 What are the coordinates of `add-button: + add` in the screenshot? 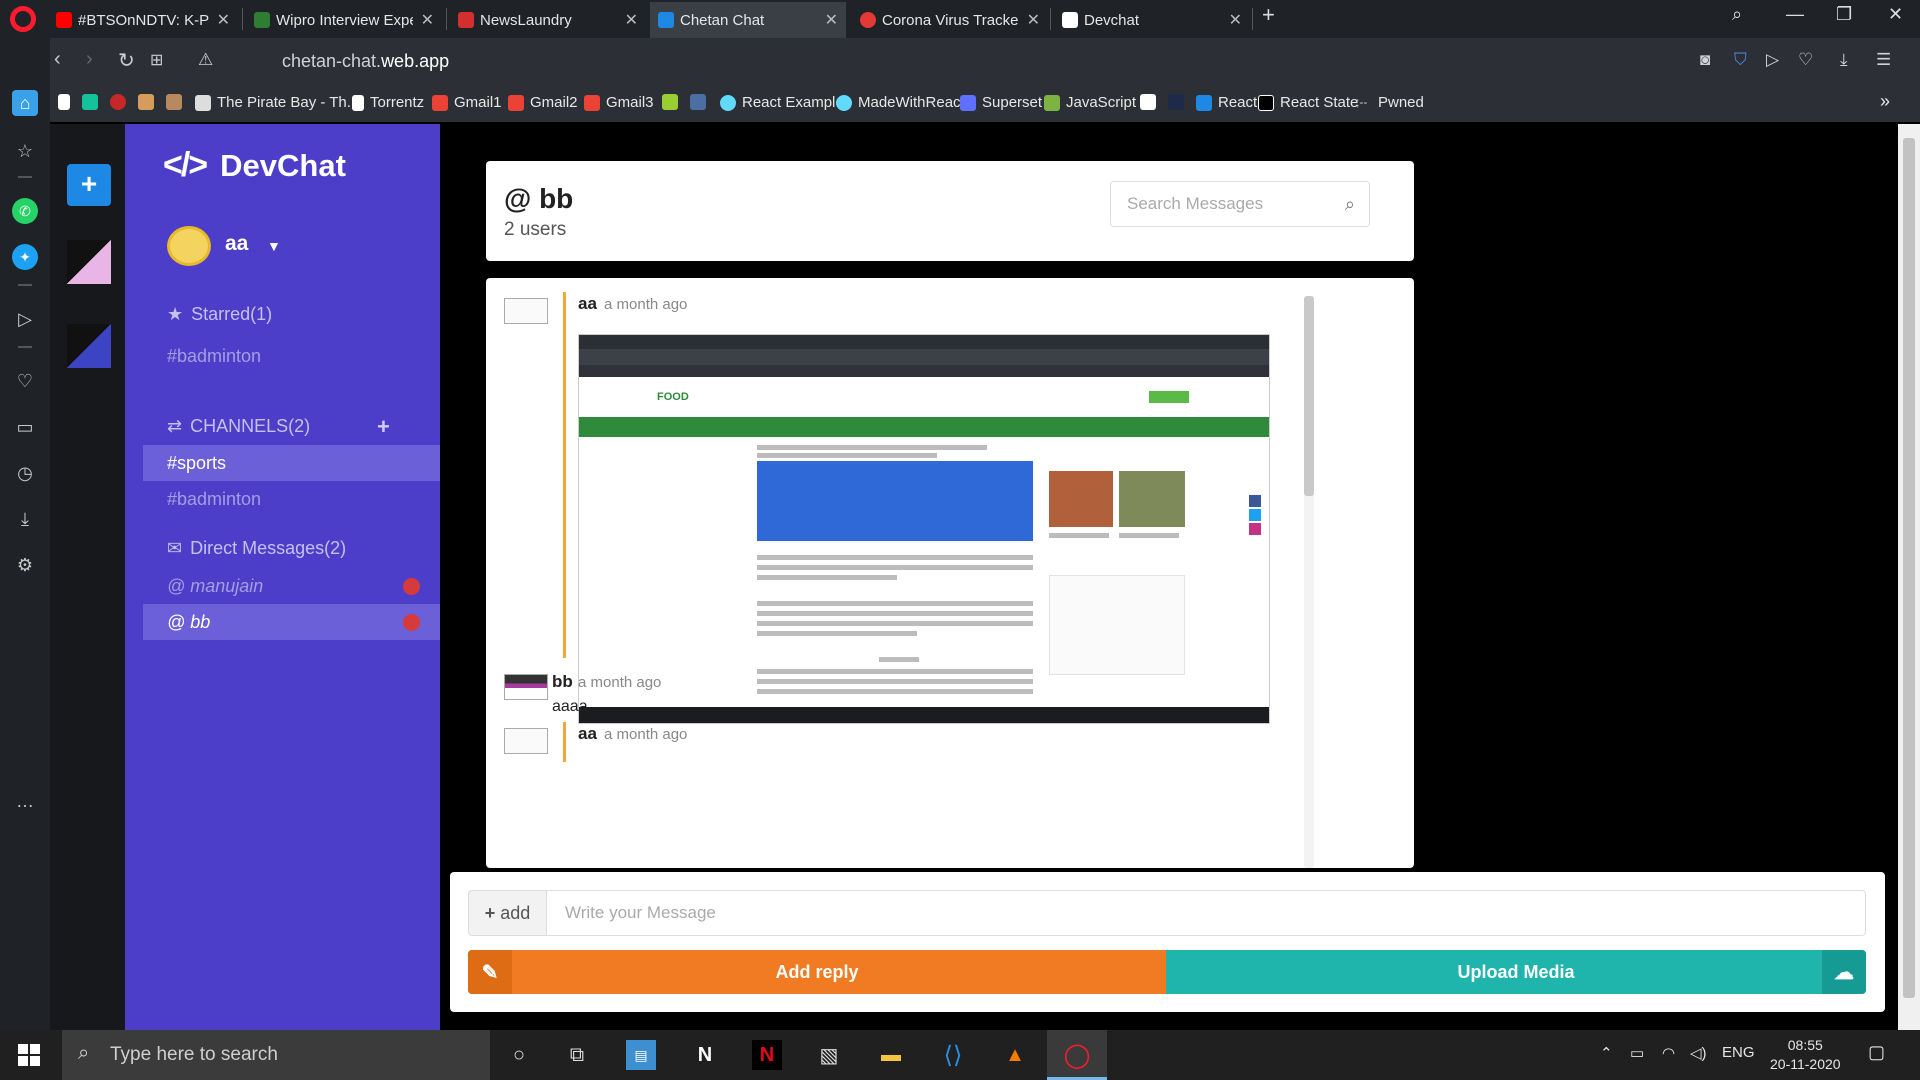 It's located at (507, 913).